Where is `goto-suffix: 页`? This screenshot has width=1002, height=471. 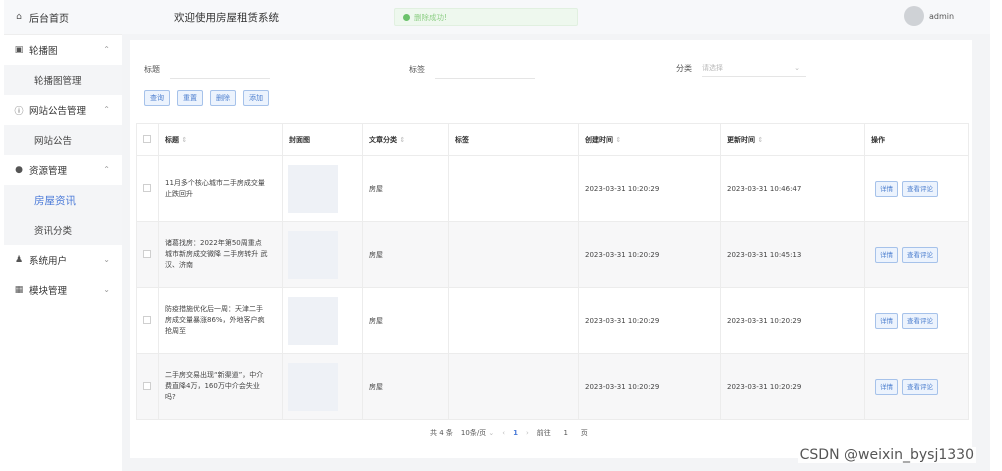 goto-suffix: 页 is located at coordinates (584, 433).